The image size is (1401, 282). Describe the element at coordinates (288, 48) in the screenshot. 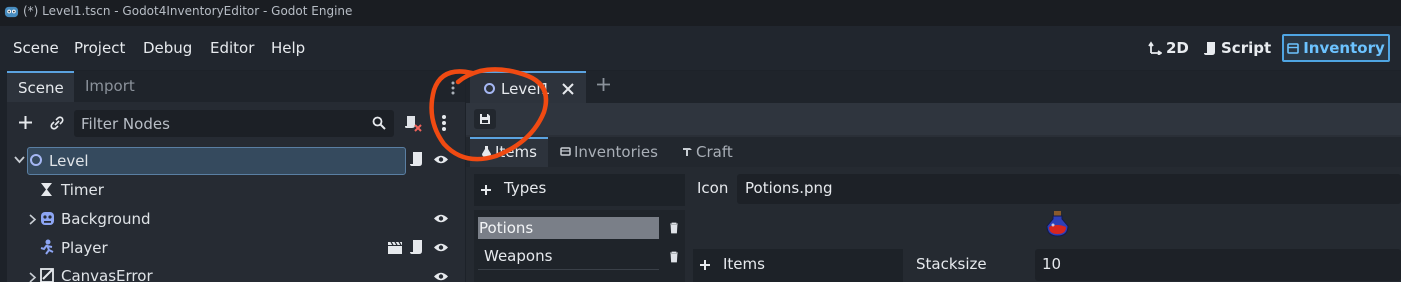

I see `menu-help: Help` at that location.